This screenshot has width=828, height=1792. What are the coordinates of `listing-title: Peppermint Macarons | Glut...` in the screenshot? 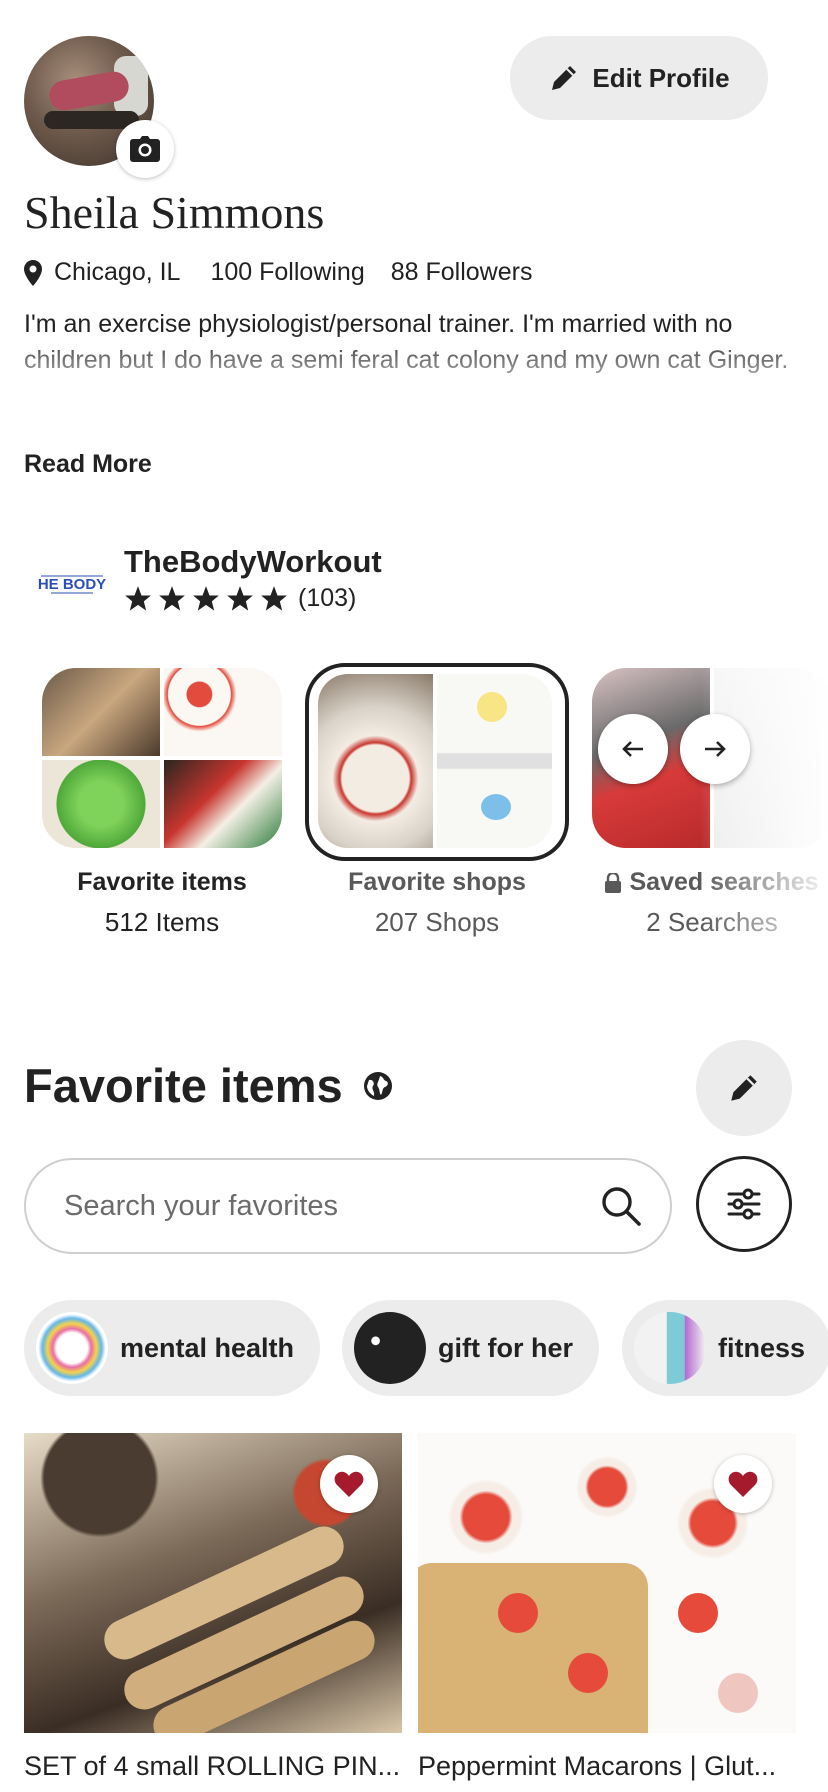 It's located at (607, 1766).